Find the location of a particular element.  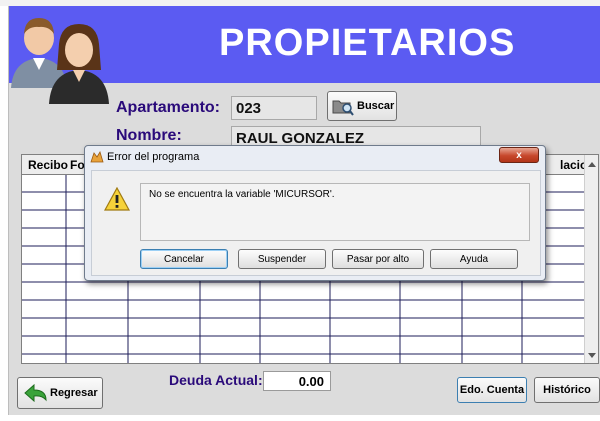

back-arrow-icon is located at coordinates (35, 393).